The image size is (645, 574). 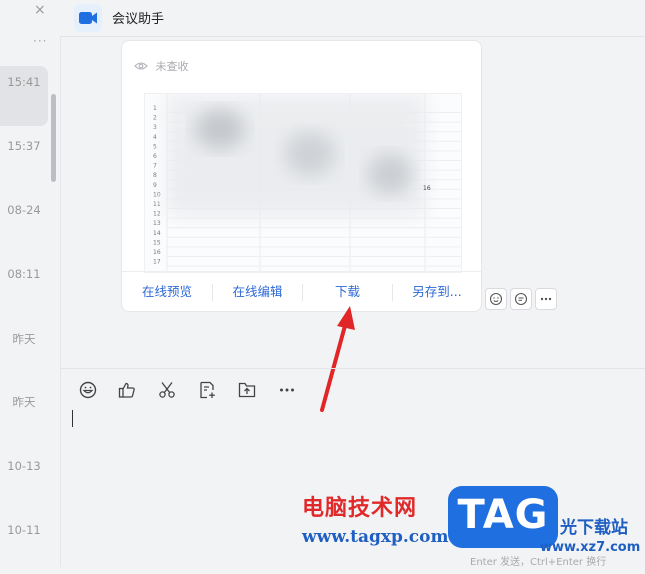 I want to click on row-number: 8, so click(x=155, y=175).